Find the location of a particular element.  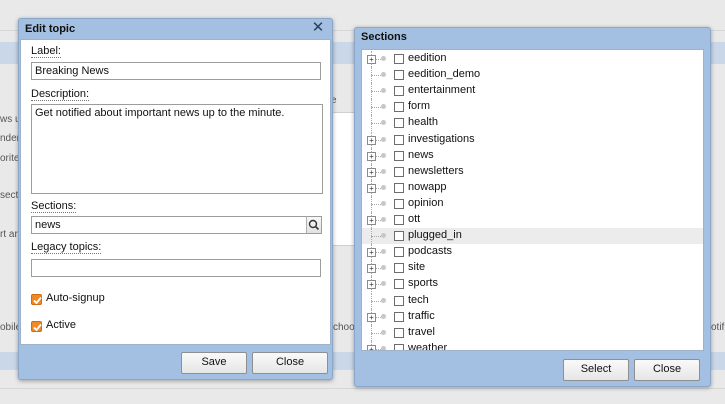

tree-item-label: nowapp is located at coordinates (427, 186).